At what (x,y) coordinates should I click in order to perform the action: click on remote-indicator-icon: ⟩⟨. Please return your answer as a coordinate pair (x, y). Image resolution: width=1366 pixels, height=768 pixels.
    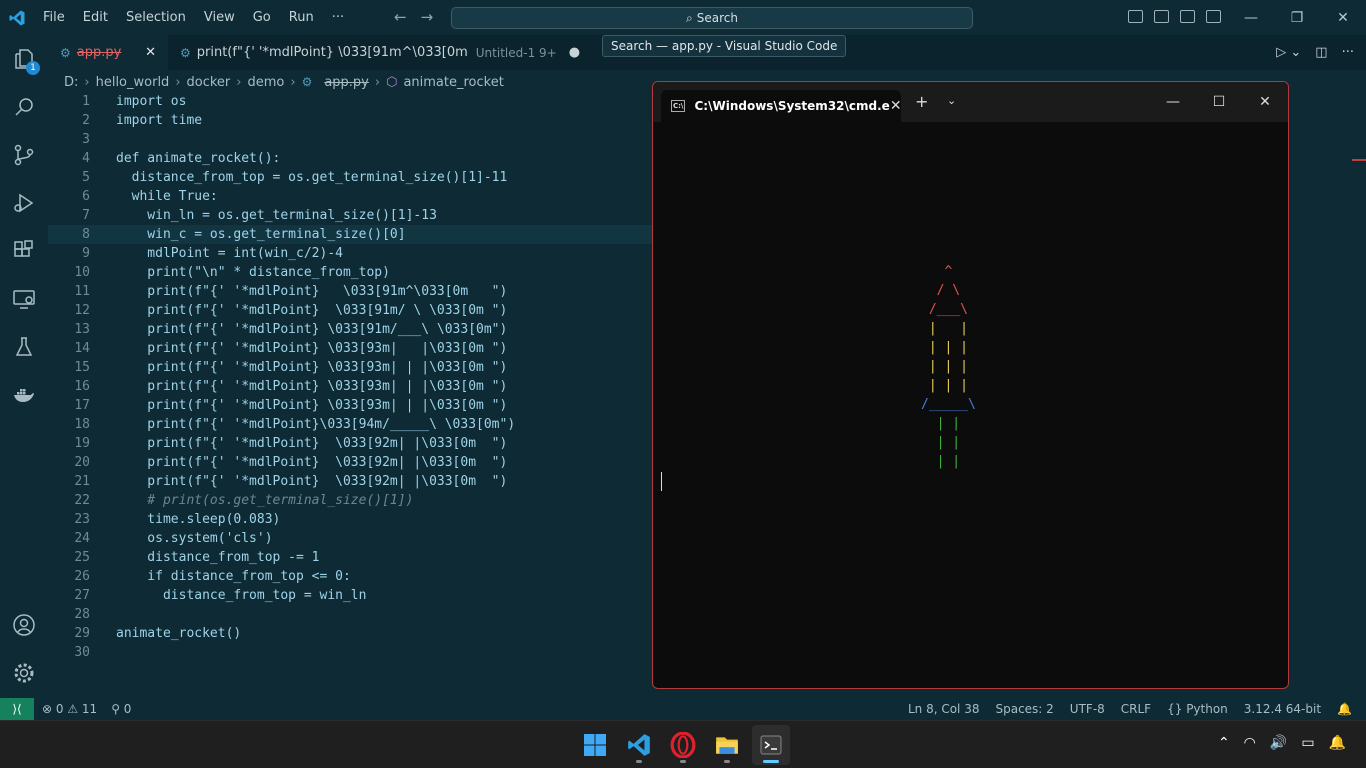
    Looking at the image, I should click on (17, 709).